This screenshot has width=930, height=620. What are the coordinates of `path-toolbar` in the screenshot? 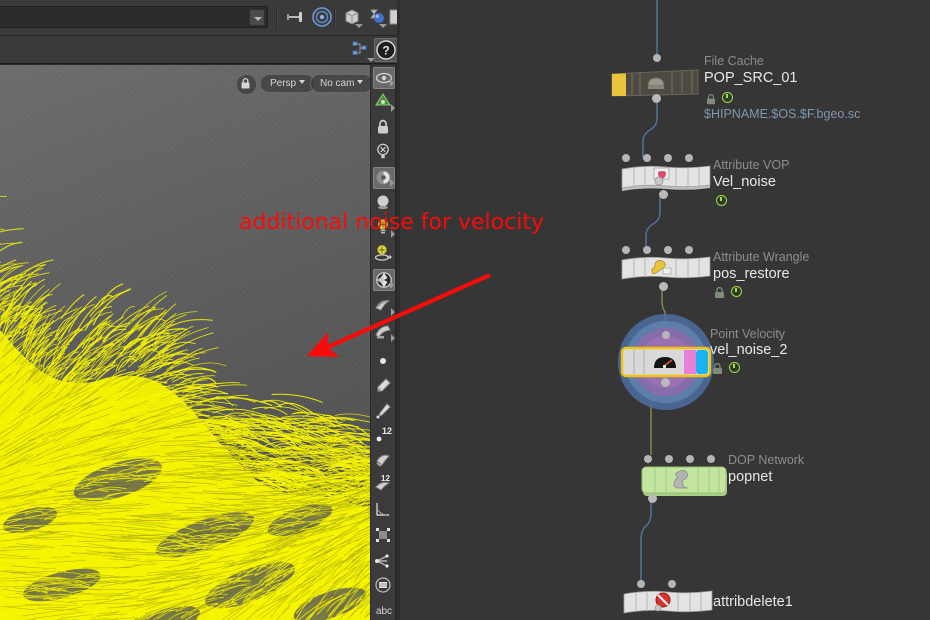 It's located at (200, 18).